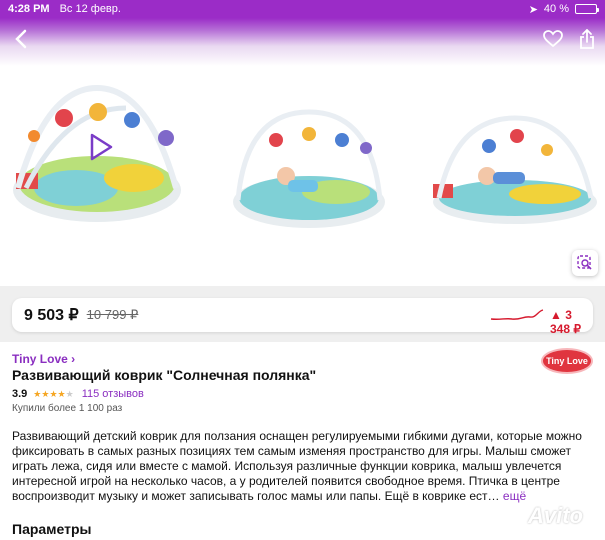 This screenshot has height=540, width=605. I want to click on heart-icon, so click(553, 39).